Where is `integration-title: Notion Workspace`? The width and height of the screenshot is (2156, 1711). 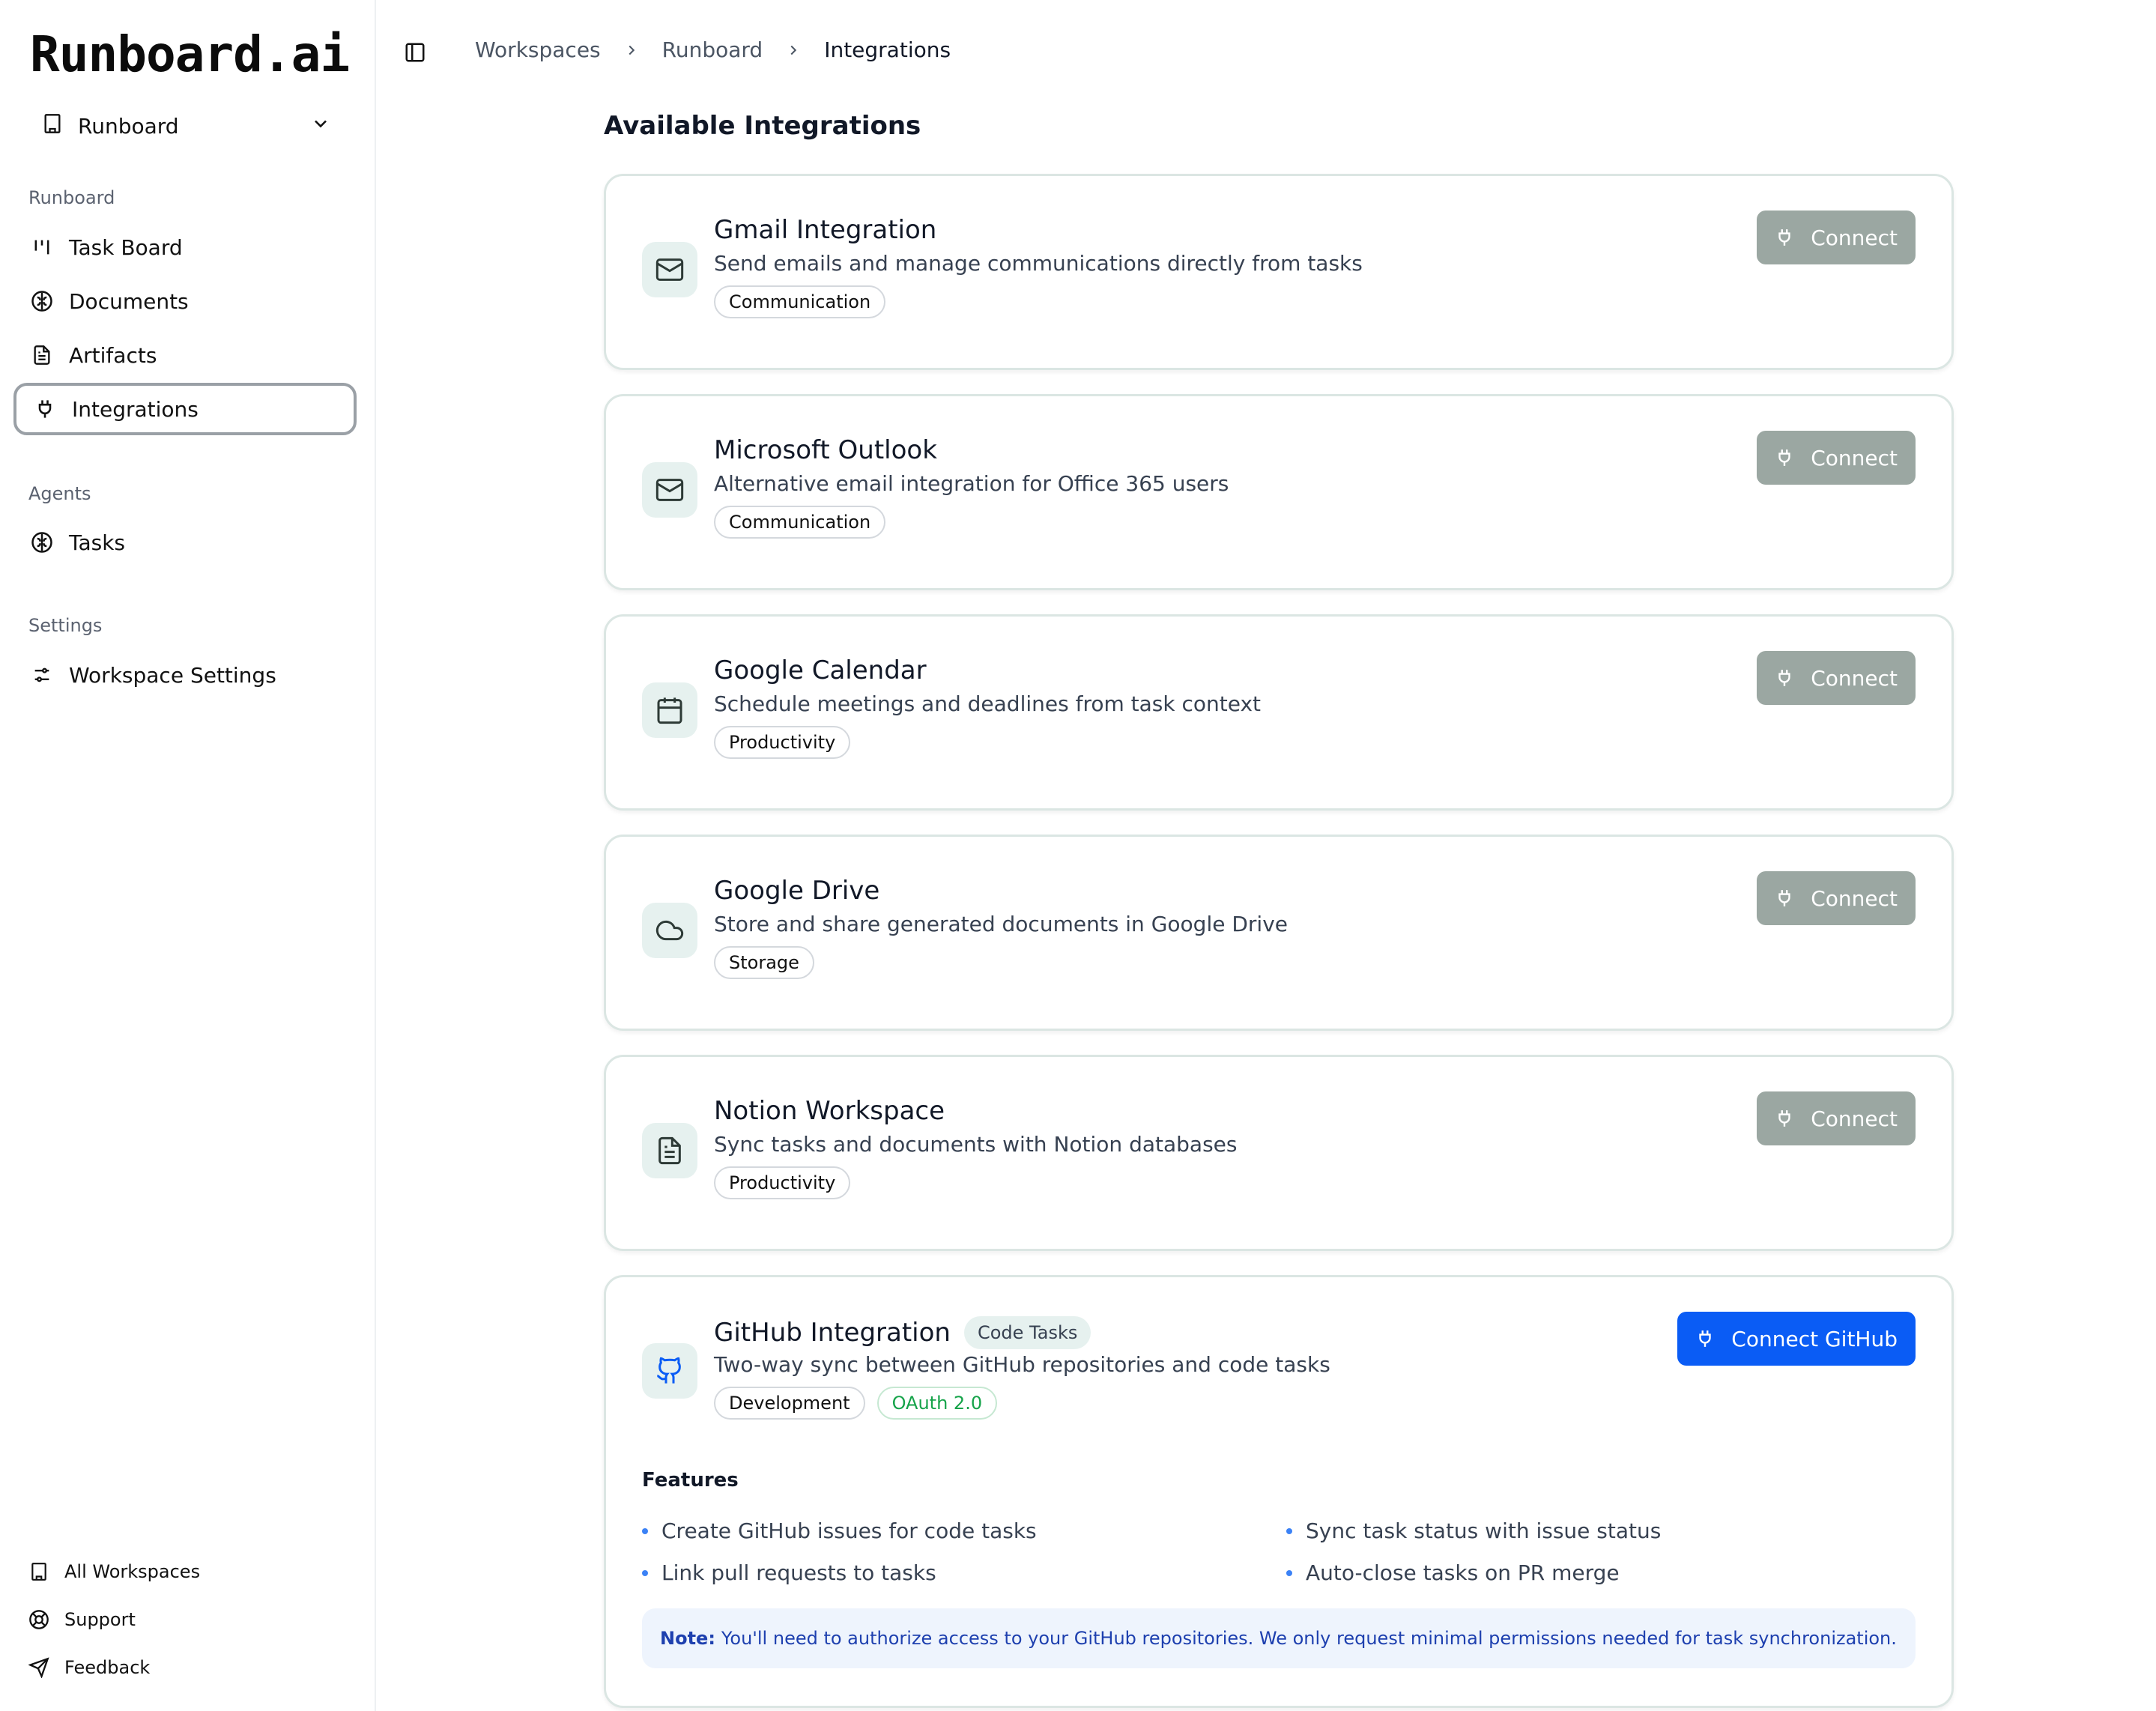 integration-title: Notion Workspace is located at coordinates (829, 1111).